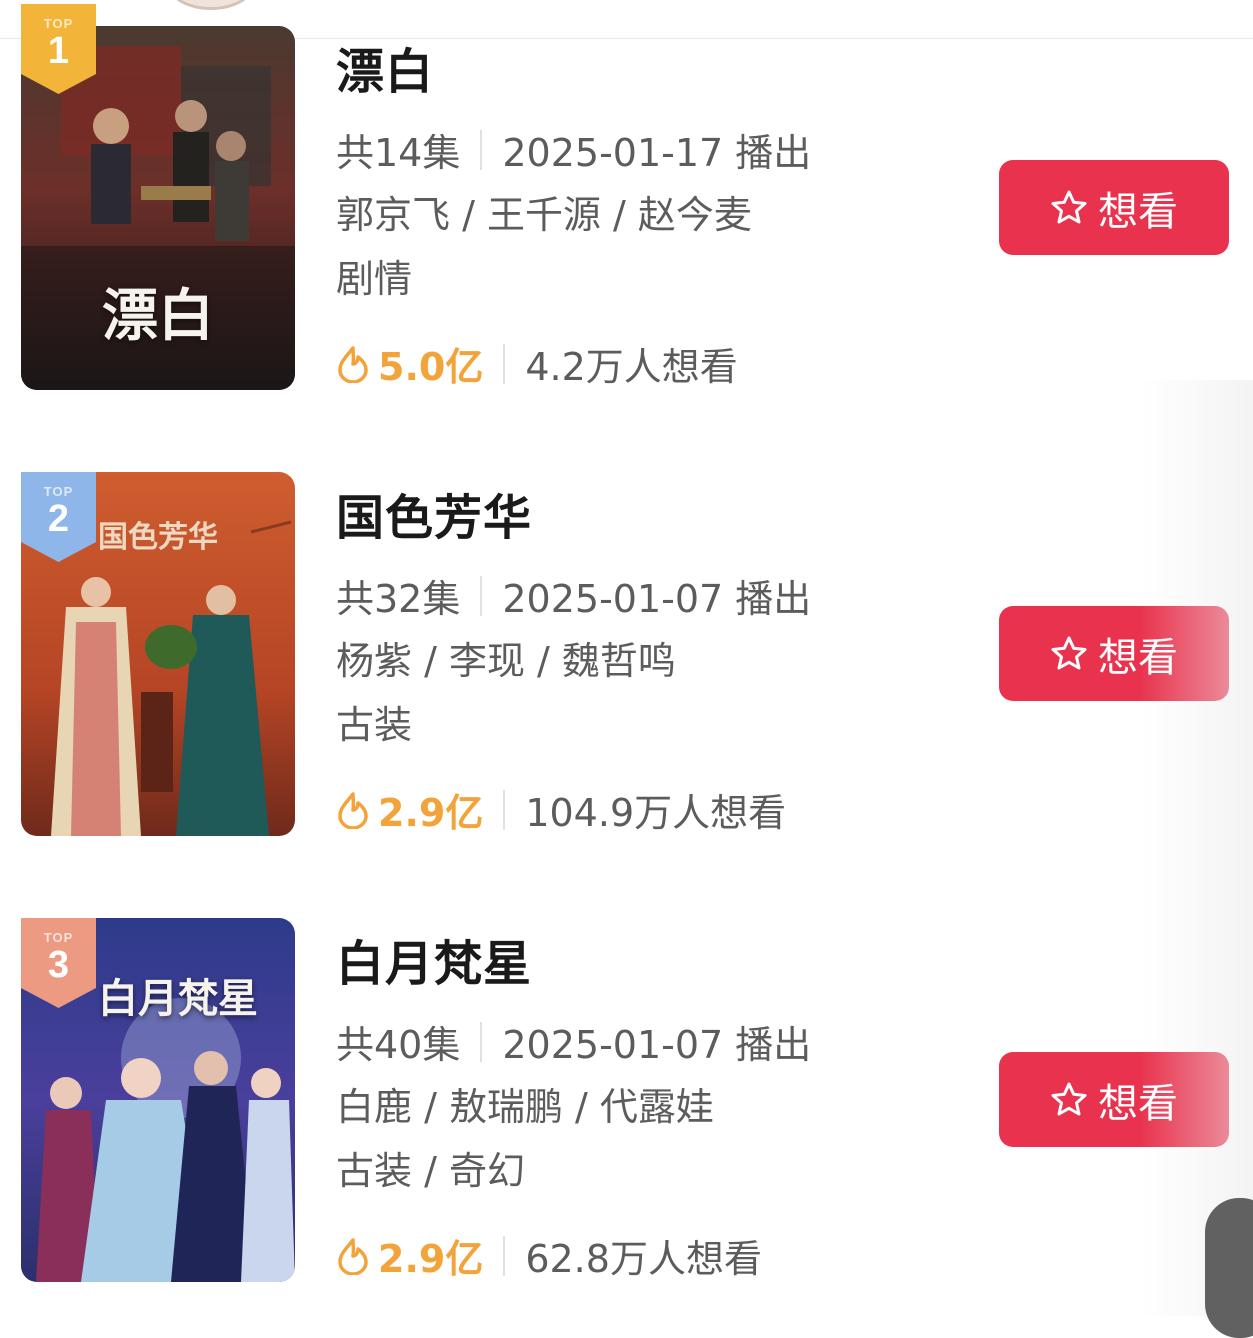 This screenshot has width=1253, height=1338. I want to click on rank-number: 3, so click(58, 965).